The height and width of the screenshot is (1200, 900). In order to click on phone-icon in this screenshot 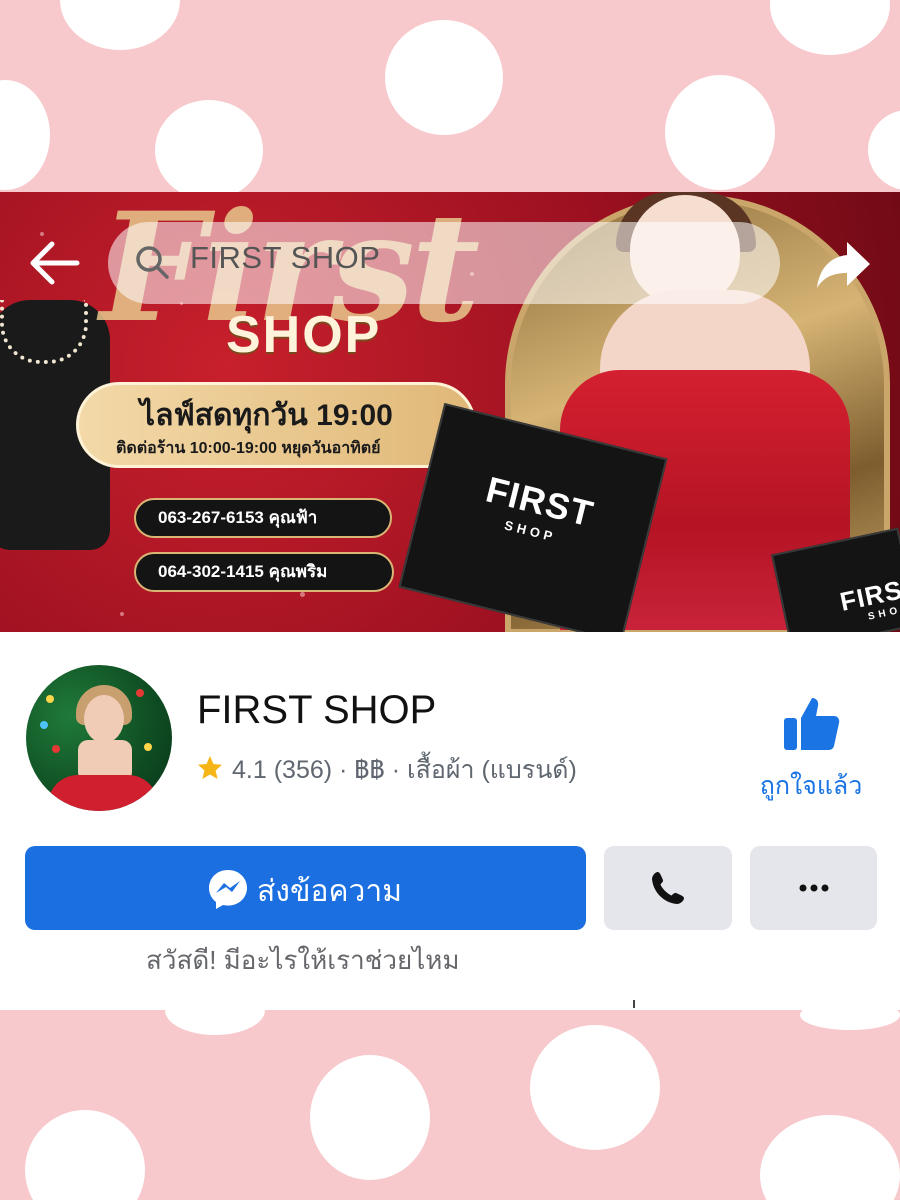, I will do `click(668, 888)`.